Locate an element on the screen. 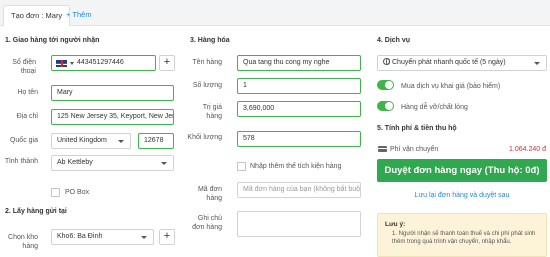 This screenshot has width=550, height=257. name-input: Mary is located at coordinates (112, 93).